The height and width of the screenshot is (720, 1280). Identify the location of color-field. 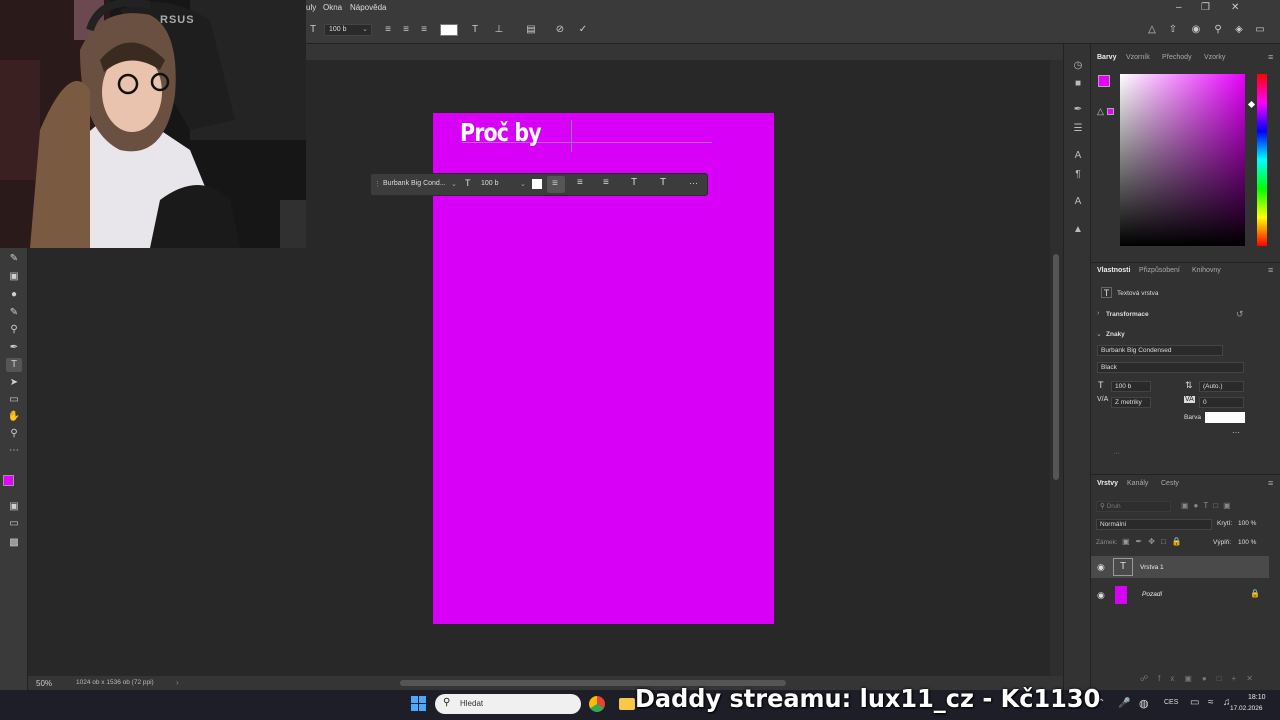
(1182, 160).